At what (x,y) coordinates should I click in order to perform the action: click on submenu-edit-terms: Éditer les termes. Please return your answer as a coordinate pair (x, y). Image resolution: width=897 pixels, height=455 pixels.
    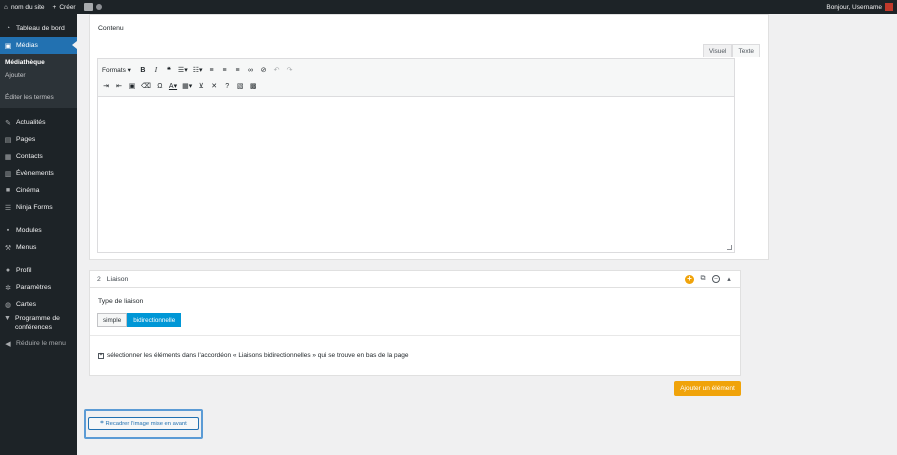
    Looking at the image, I should click on (38, 97).